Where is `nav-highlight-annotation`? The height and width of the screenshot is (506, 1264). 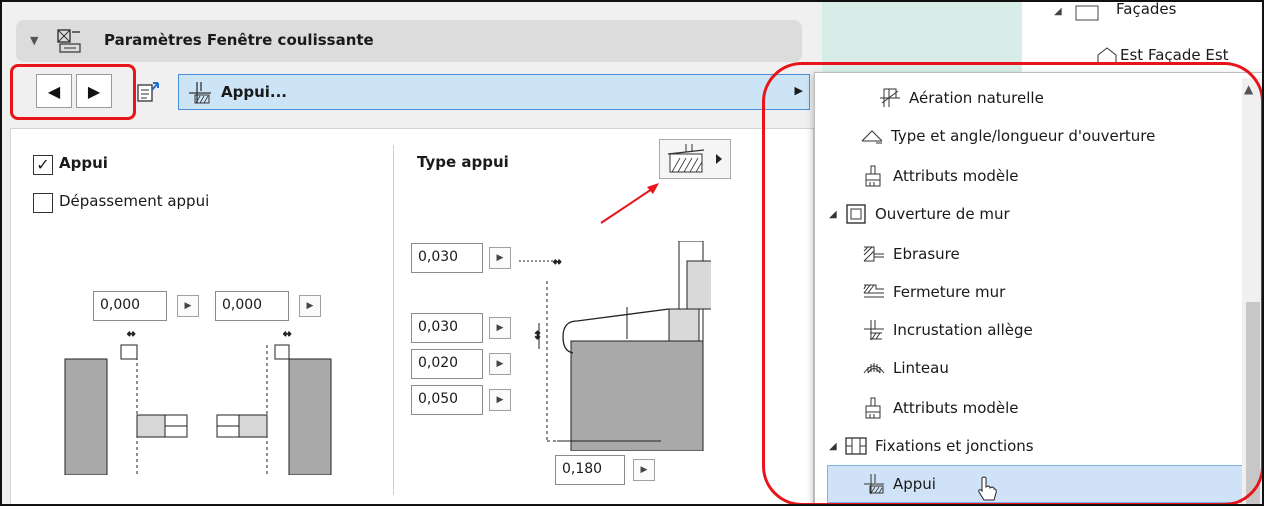
nav-highlight-annotation is located at coordinates (73, 92).